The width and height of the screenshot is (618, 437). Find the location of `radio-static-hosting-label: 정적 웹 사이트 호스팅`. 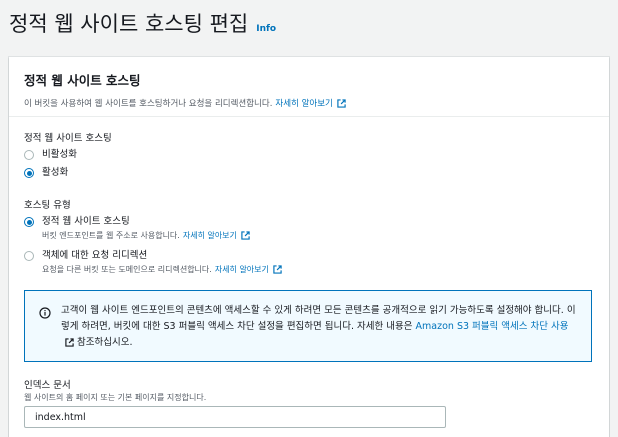

radio-static-hosting-label: 정적 웹 사이트 호스팅 is located at coordinates (86, 221).